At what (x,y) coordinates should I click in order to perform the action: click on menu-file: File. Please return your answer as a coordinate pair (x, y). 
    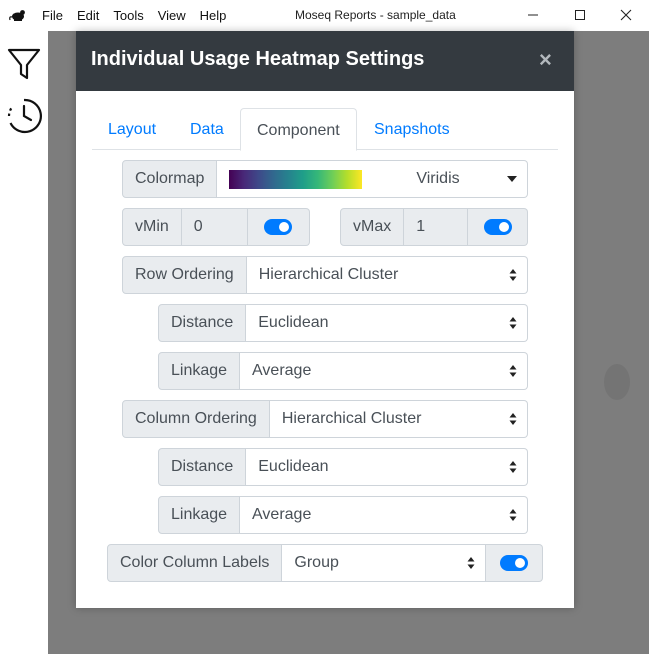
    Looking at the image, I should click on (52, 15).